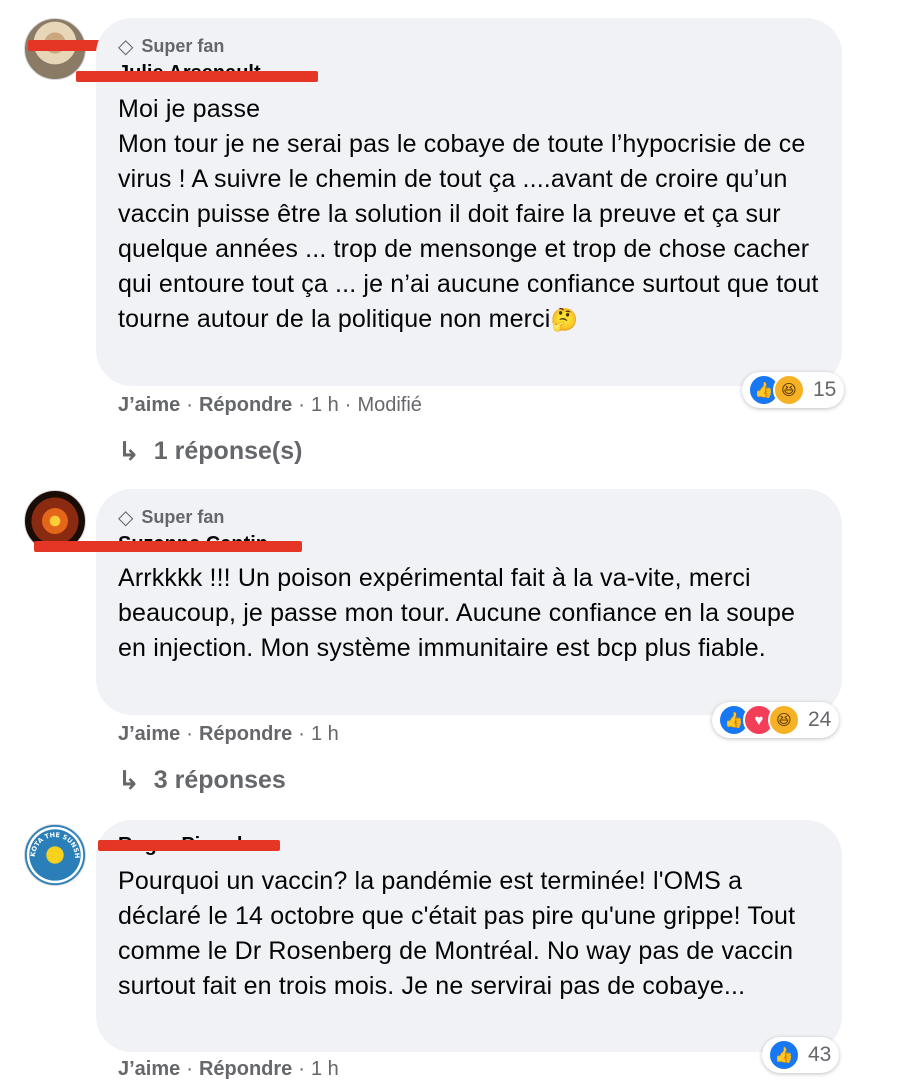 The height and width of the screenshot is (1088, 920). I want to click on reaction-count: 15, so click(825, 389).